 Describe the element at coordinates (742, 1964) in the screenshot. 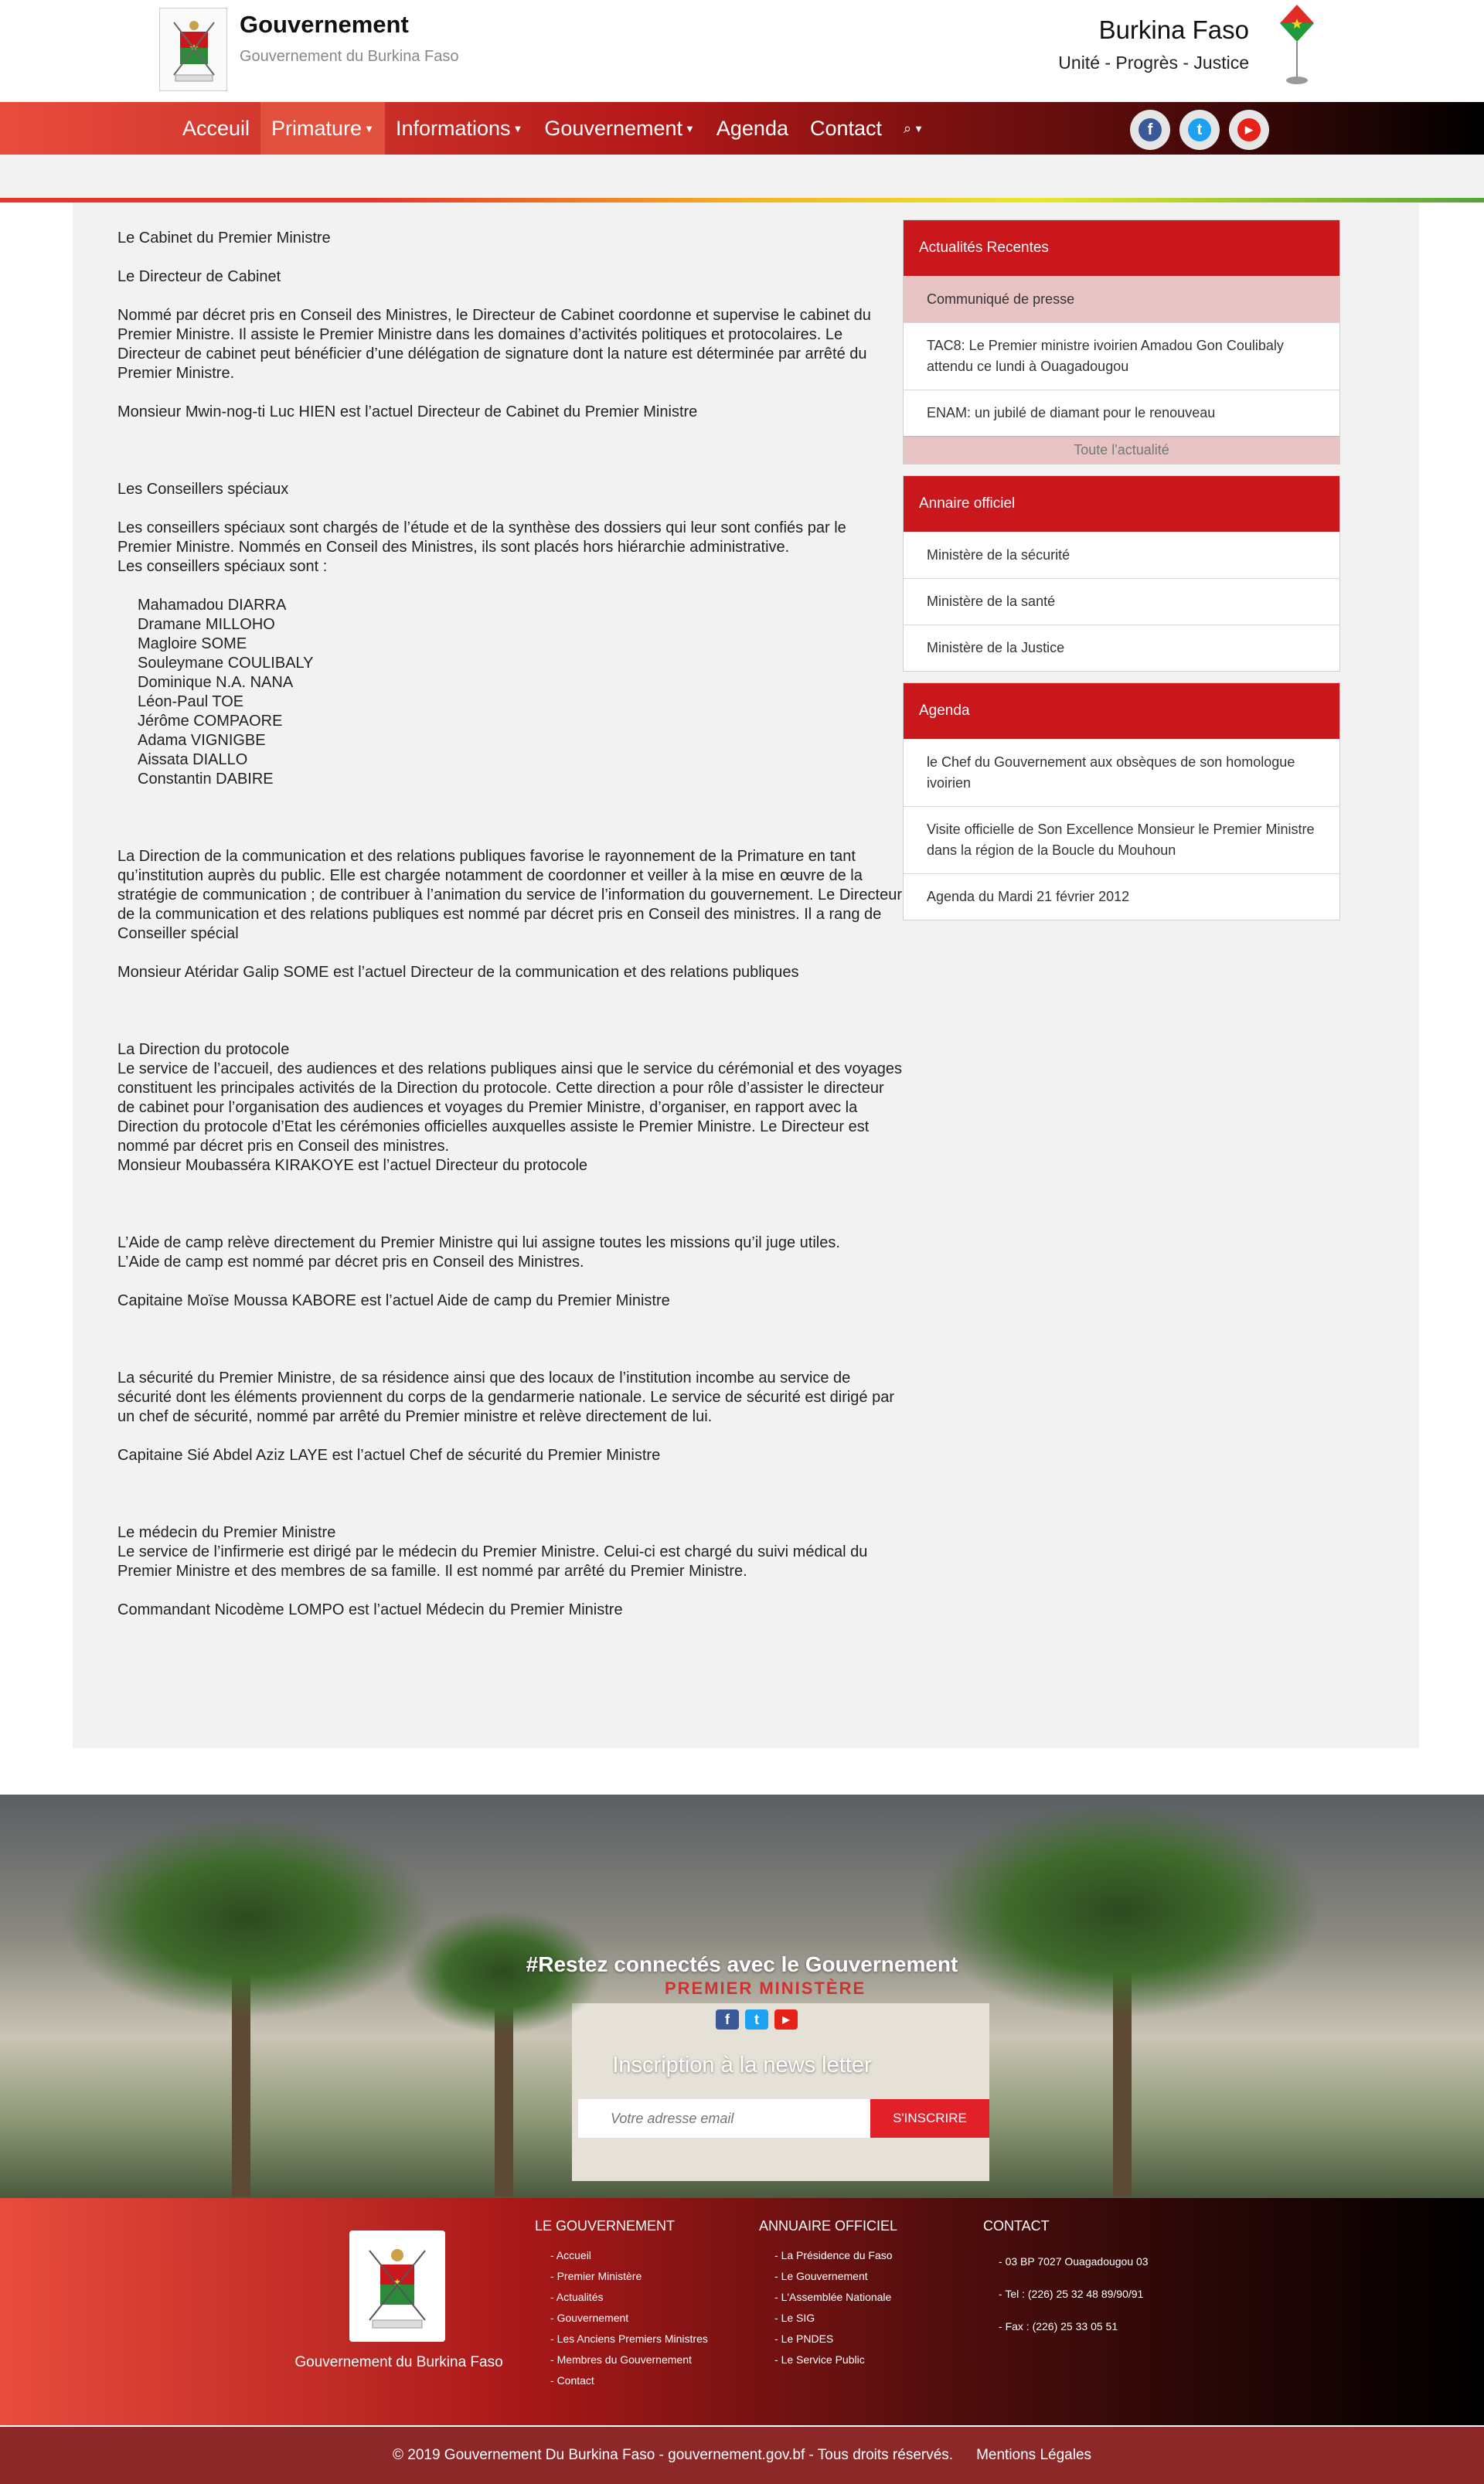

I see `banner-title: #Restez connectés avec le Gouvernement` at that location.